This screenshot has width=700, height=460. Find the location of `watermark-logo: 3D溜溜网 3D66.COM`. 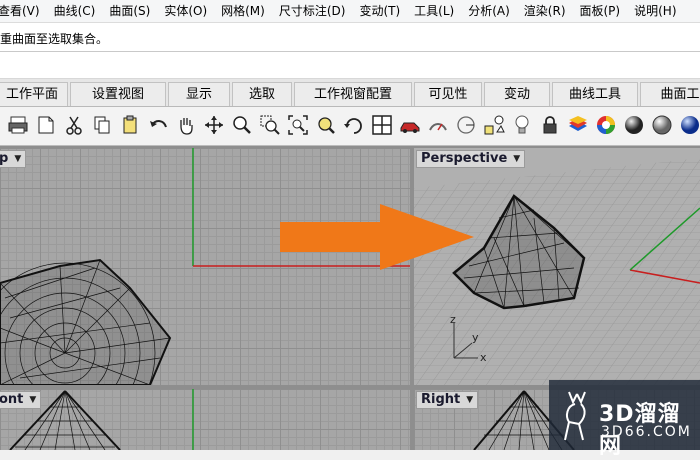

watermark-logo: 3D溜溜网 3D66.COM is located at coordinates (624, 419).